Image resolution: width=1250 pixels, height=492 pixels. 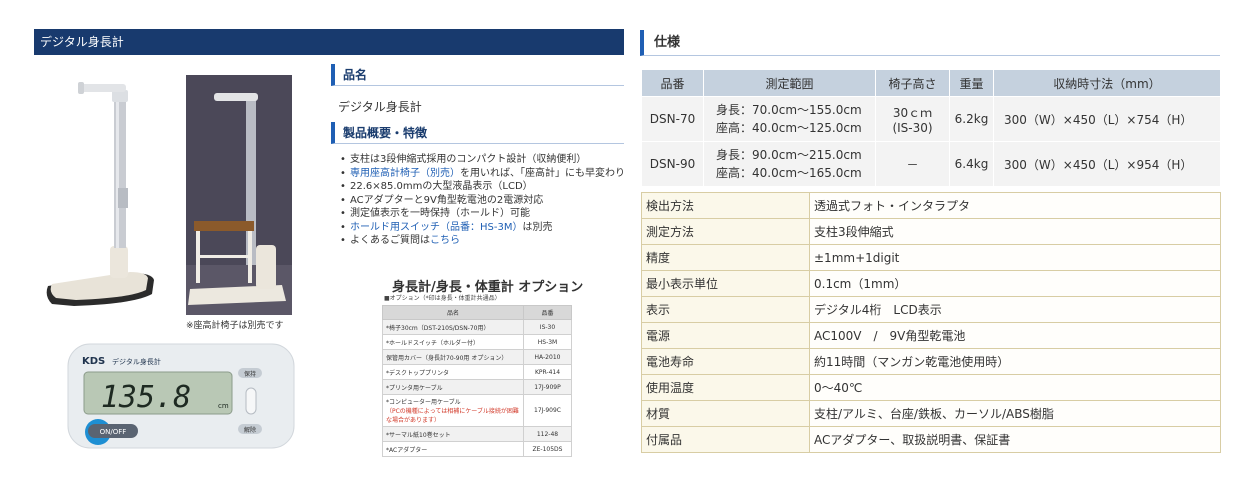 What do you see at coordinates (250, 430) in the screenshot?
I see `lcd-release-label: 解除` at bounding box center [250, 430].